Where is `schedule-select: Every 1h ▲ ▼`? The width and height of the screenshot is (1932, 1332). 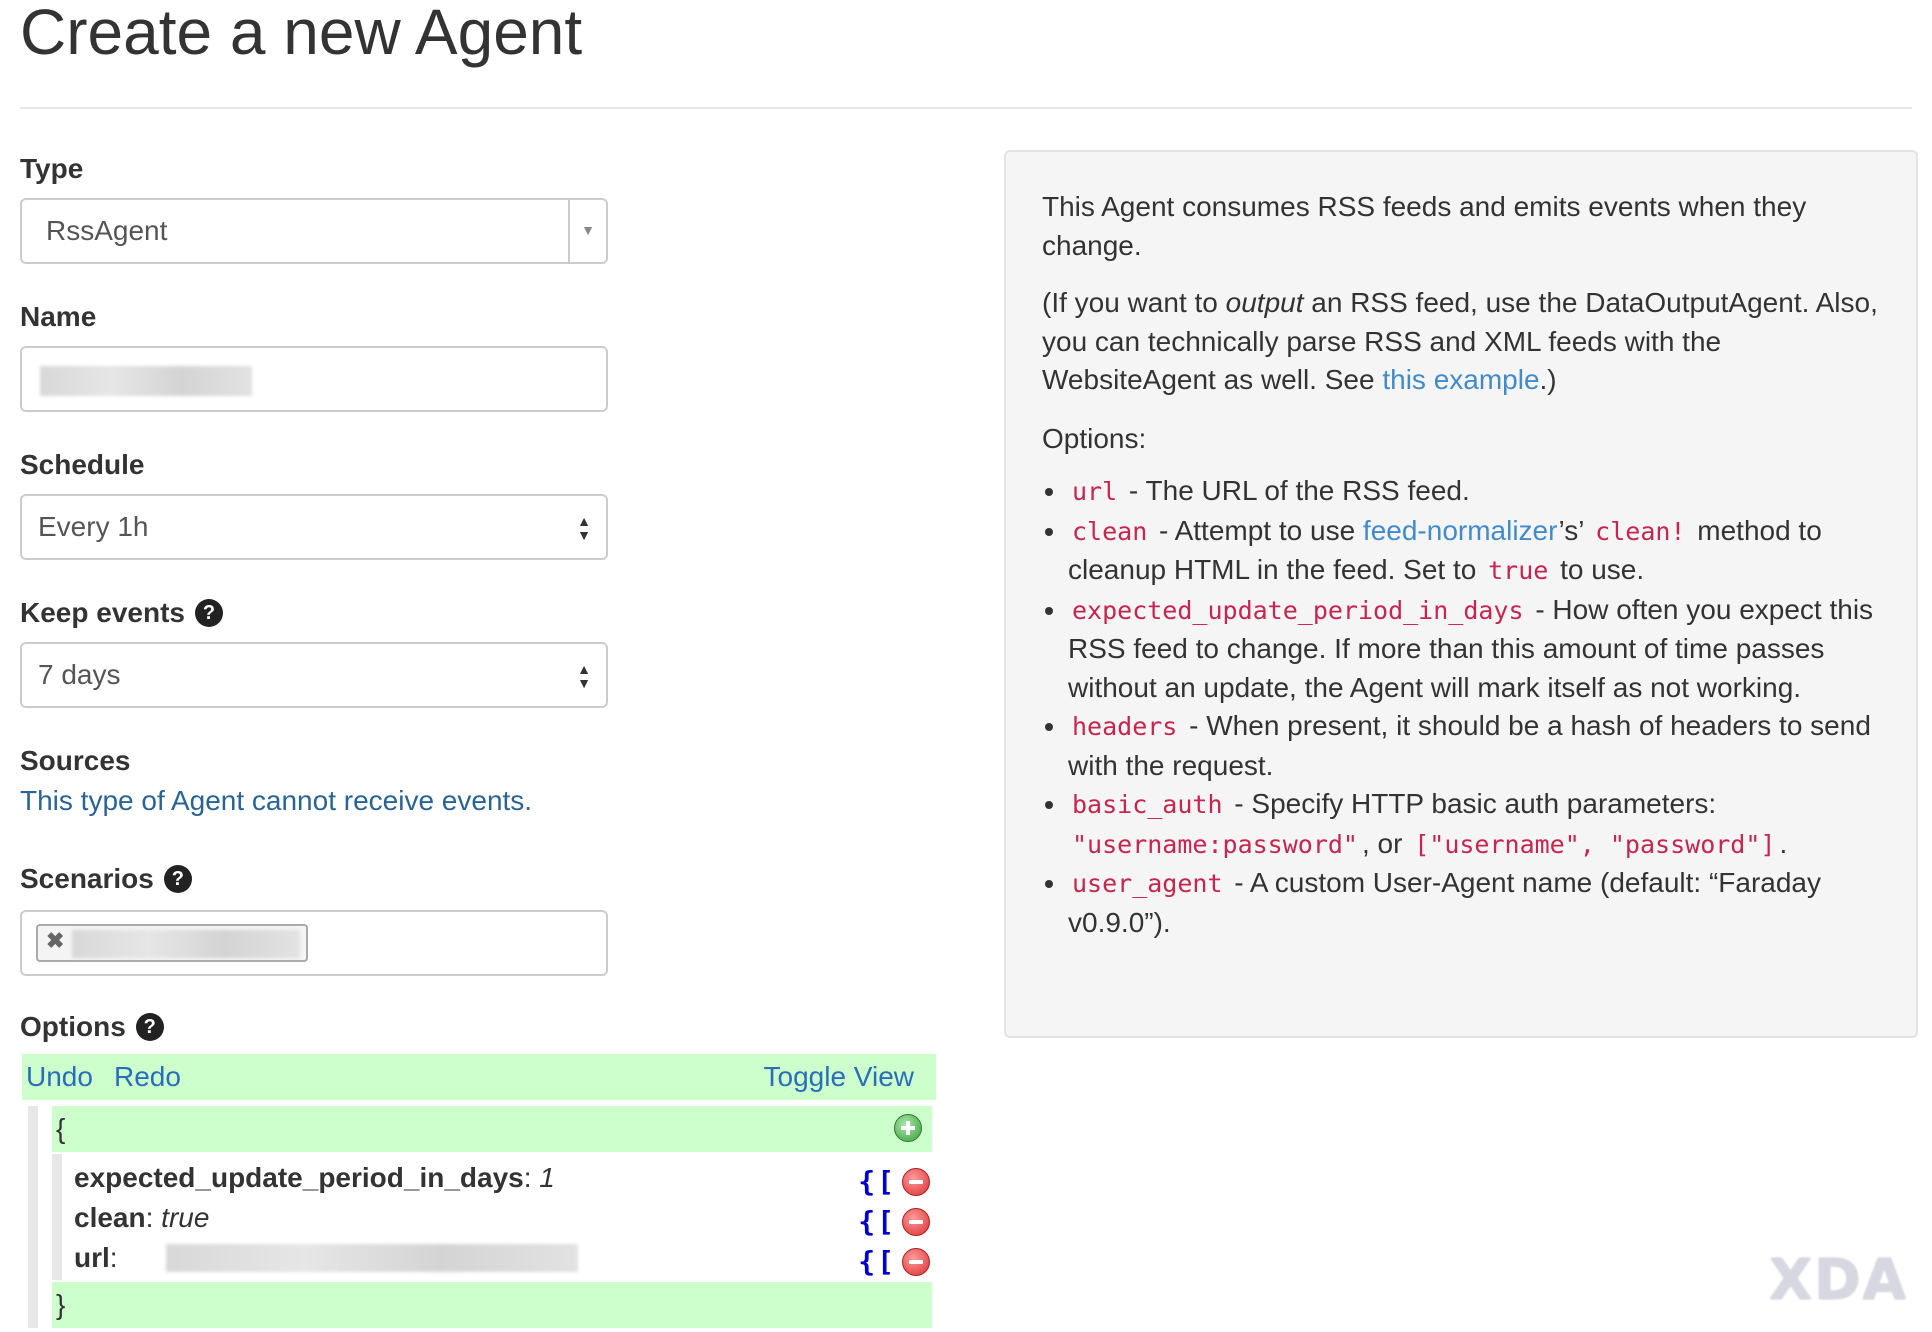 schedule-select: Every 1h ▲ ▼ is located at coordinates (314, 527).